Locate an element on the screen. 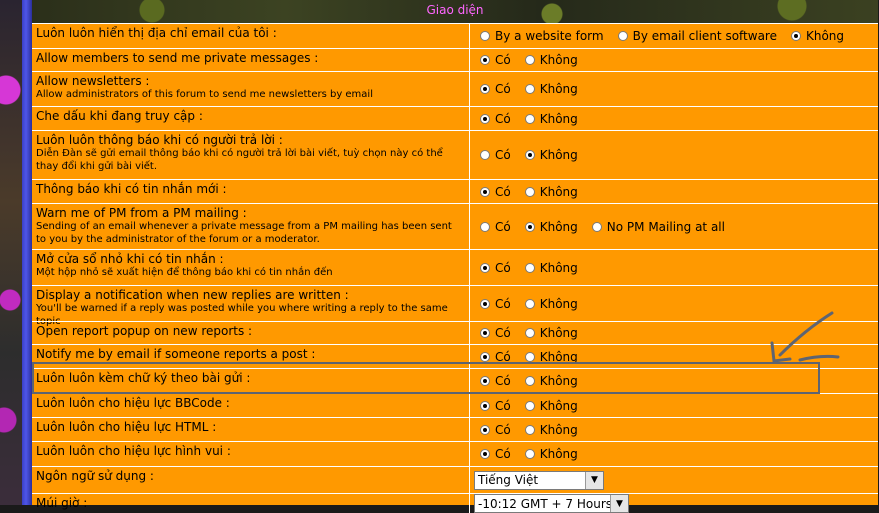  section-header: Giao diện is located at coordinates (455, 11).